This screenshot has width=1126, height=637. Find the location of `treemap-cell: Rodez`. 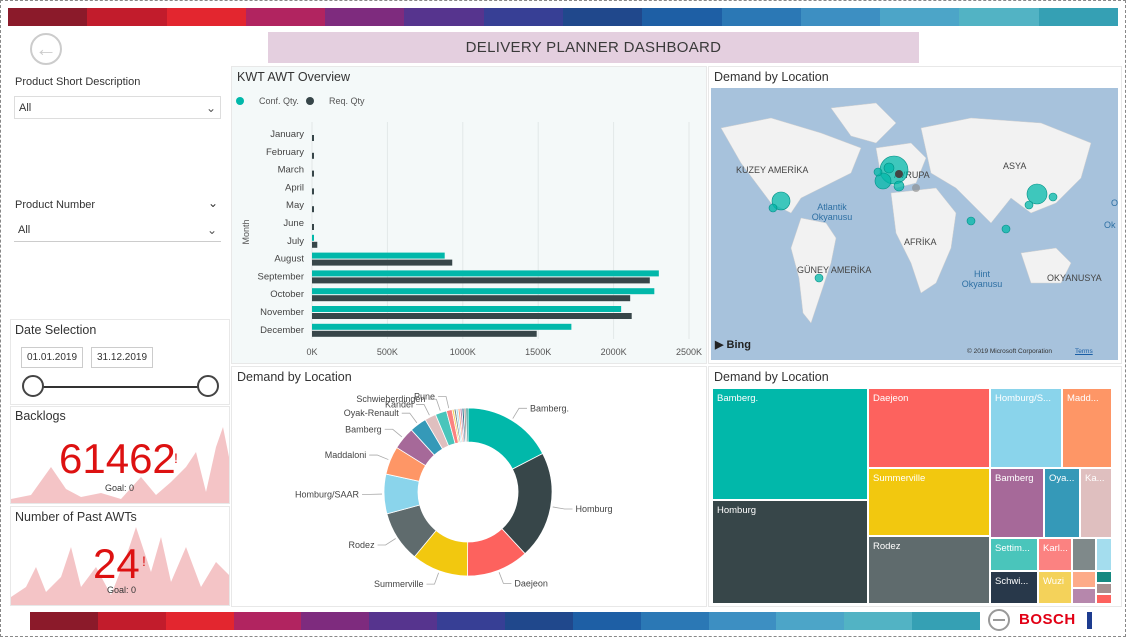

treemap-cell: Rodez is located at coordinates (929, 570).